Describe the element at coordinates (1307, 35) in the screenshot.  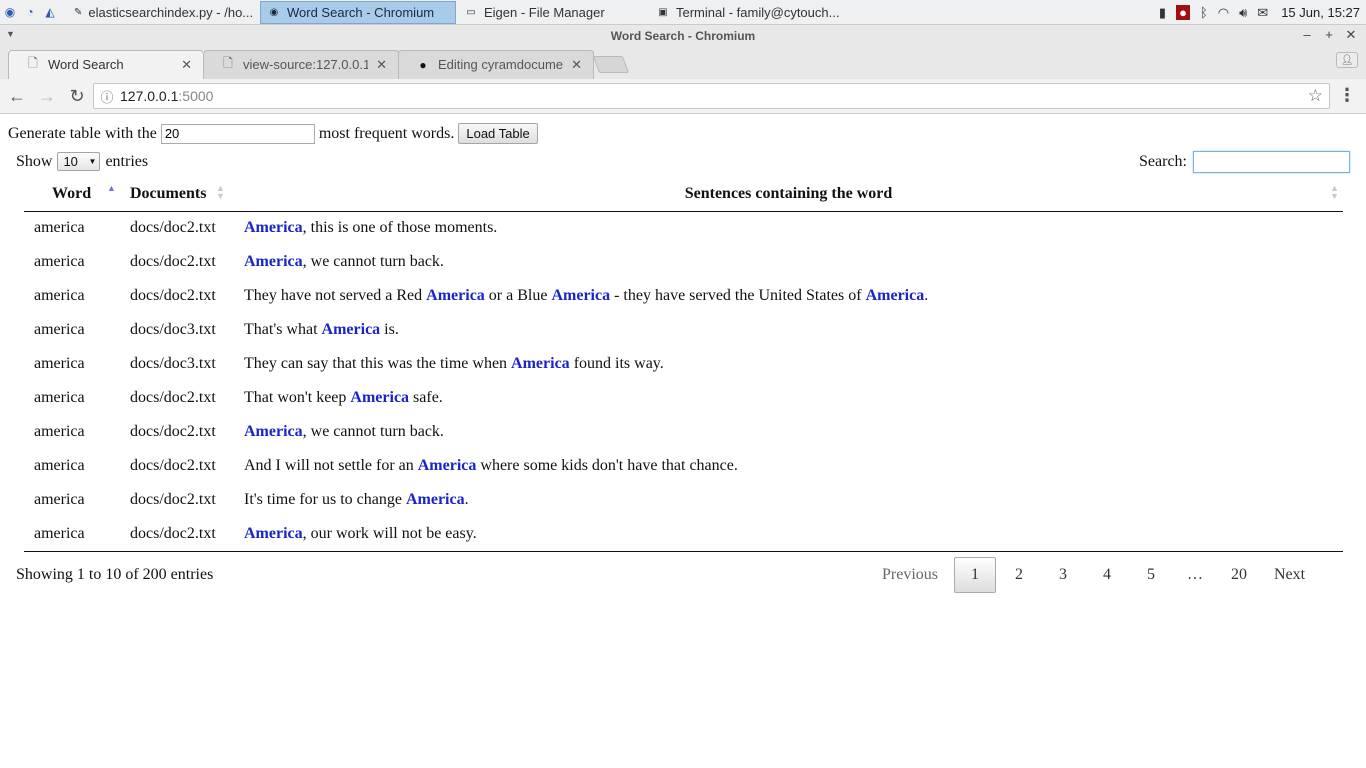
I see `minimize-icon: ‒` at that location.